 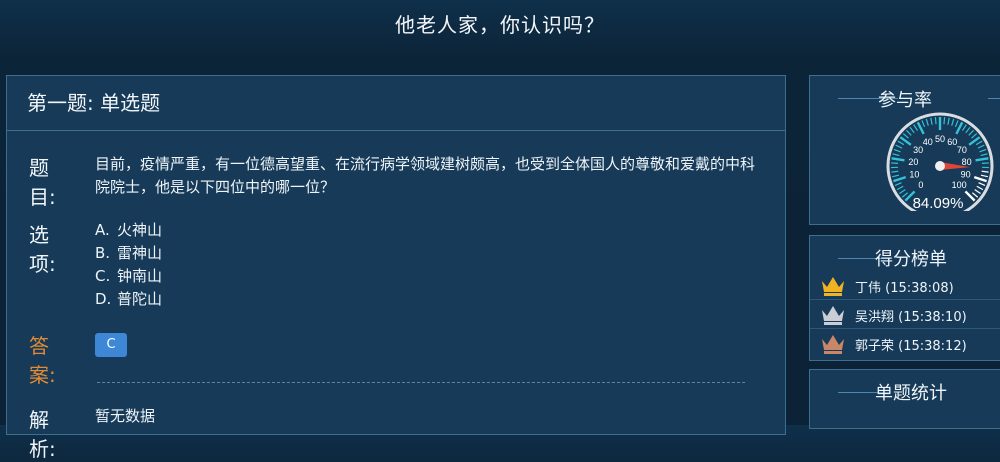 I want to click on stats-title: 单题统计, so click(x=908, y=392).